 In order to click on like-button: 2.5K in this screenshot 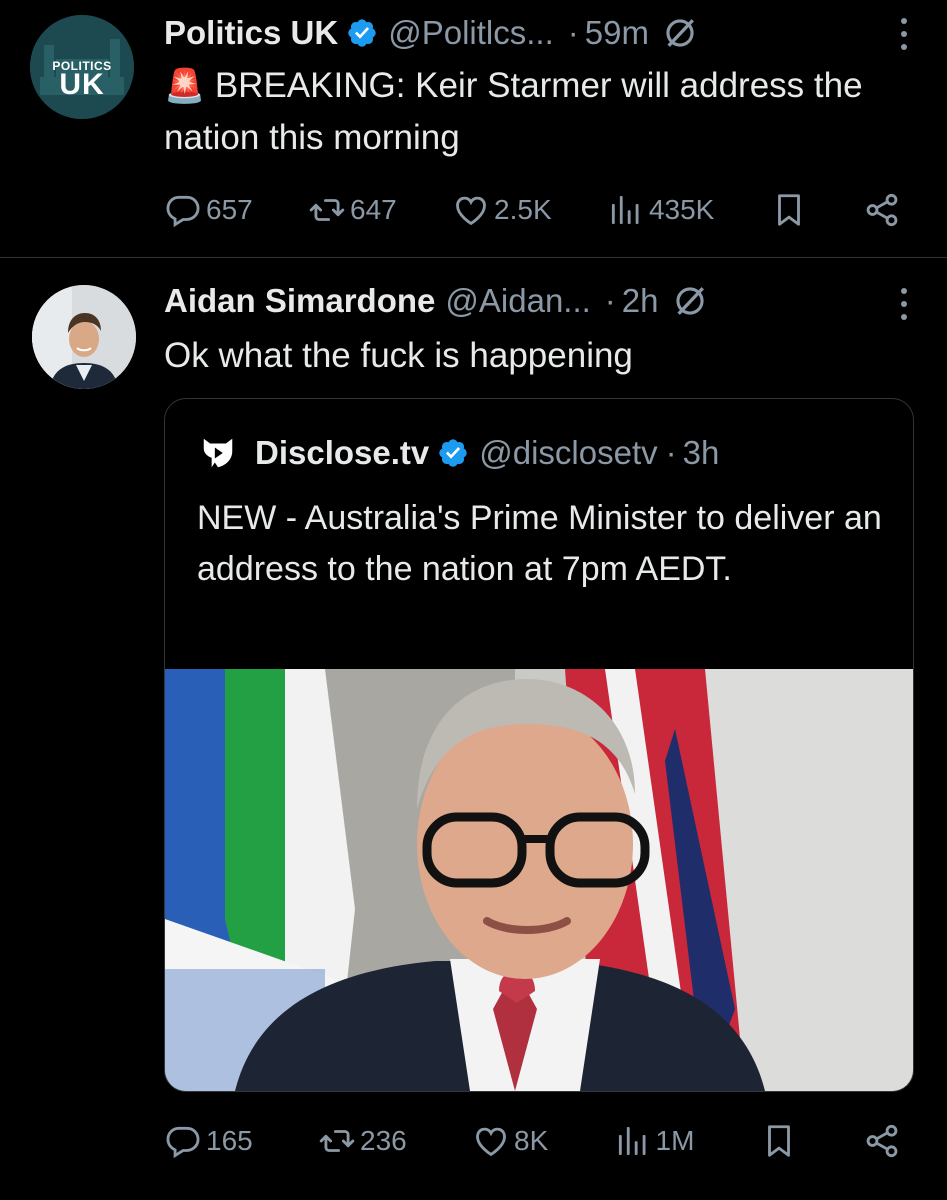, I will do `click(502, 210)`.